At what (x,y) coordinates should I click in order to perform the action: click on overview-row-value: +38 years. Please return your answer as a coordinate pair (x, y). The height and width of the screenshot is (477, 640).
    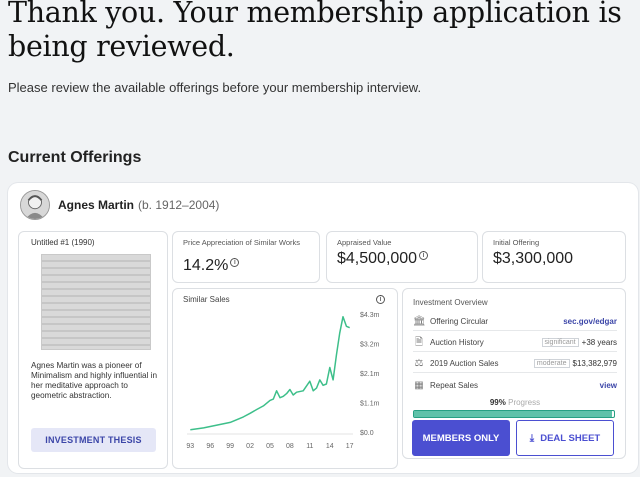
    Looking at the image, I should click on (599, 342).